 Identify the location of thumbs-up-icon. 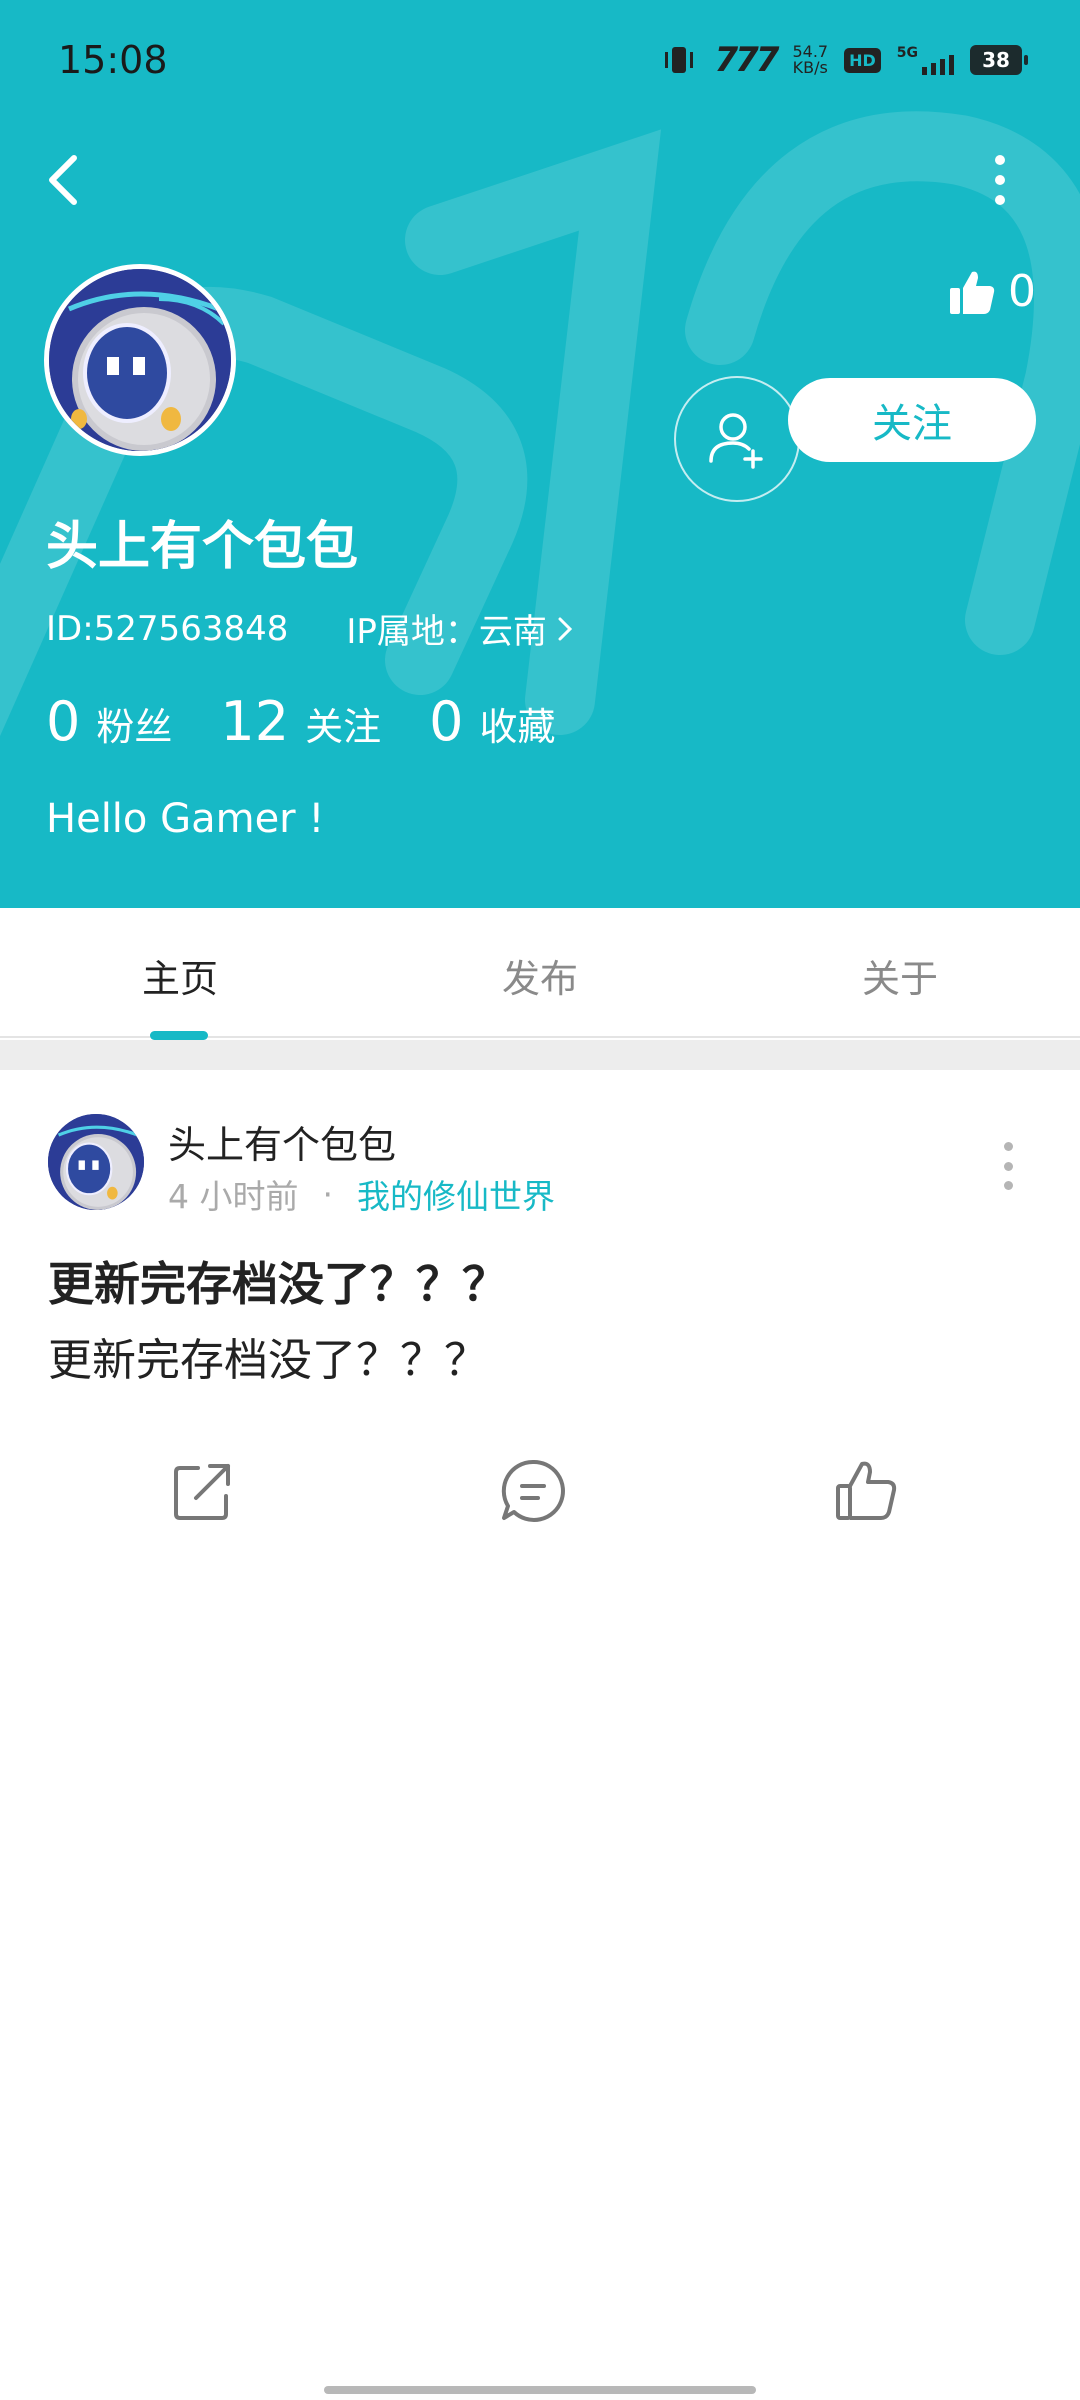
(972, 292).